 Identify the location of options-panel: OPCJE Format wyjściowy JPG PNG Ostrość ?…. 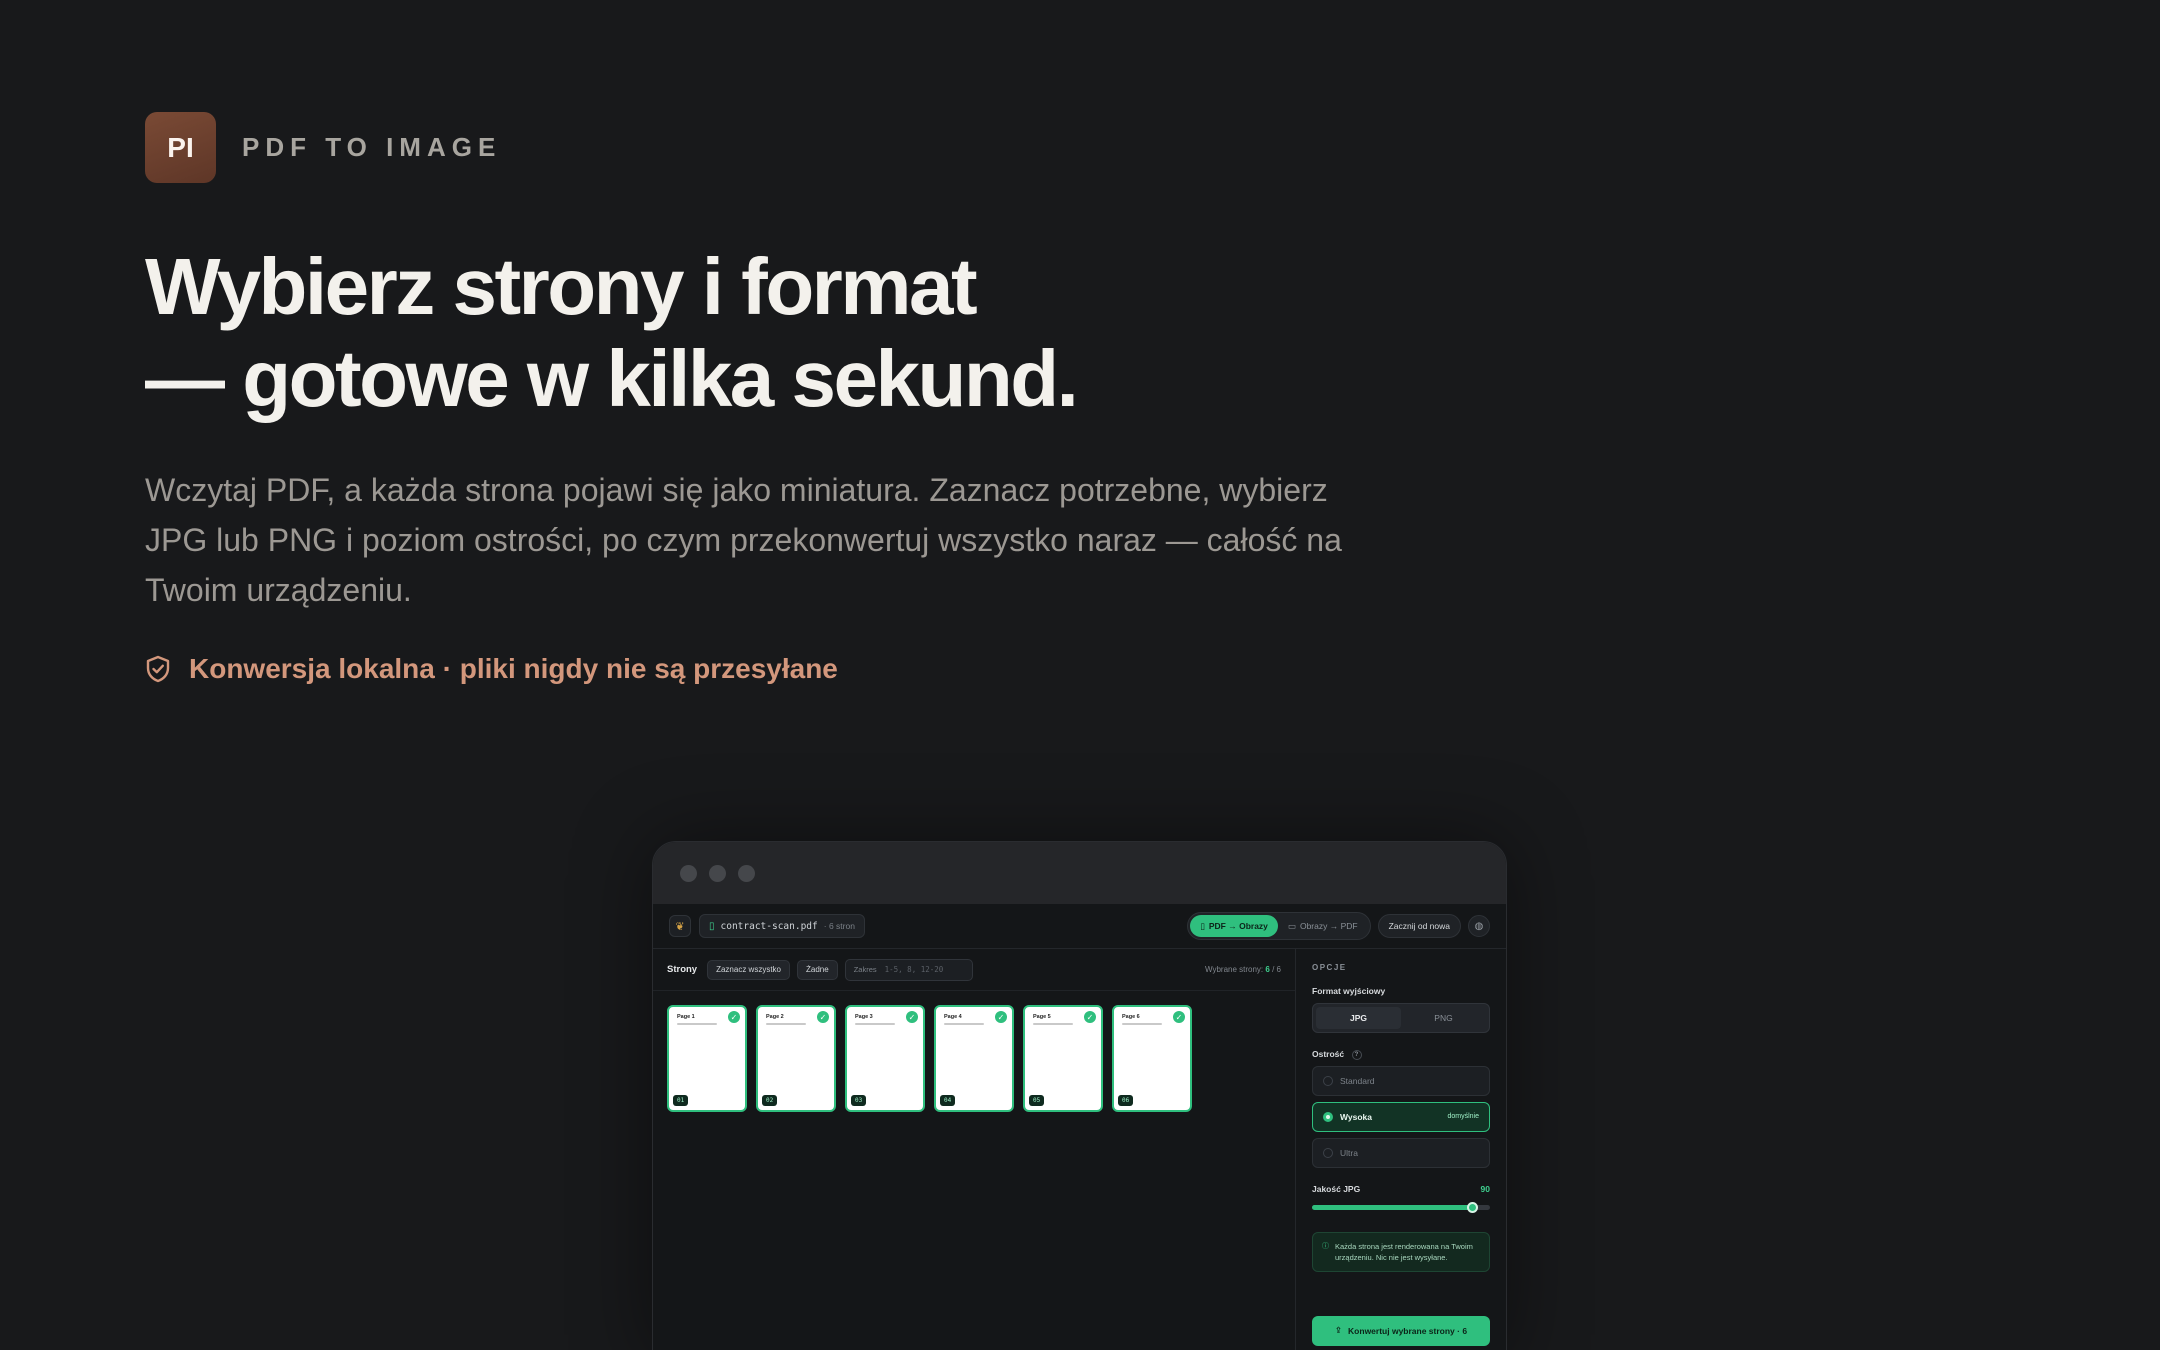
(1401, 1149).